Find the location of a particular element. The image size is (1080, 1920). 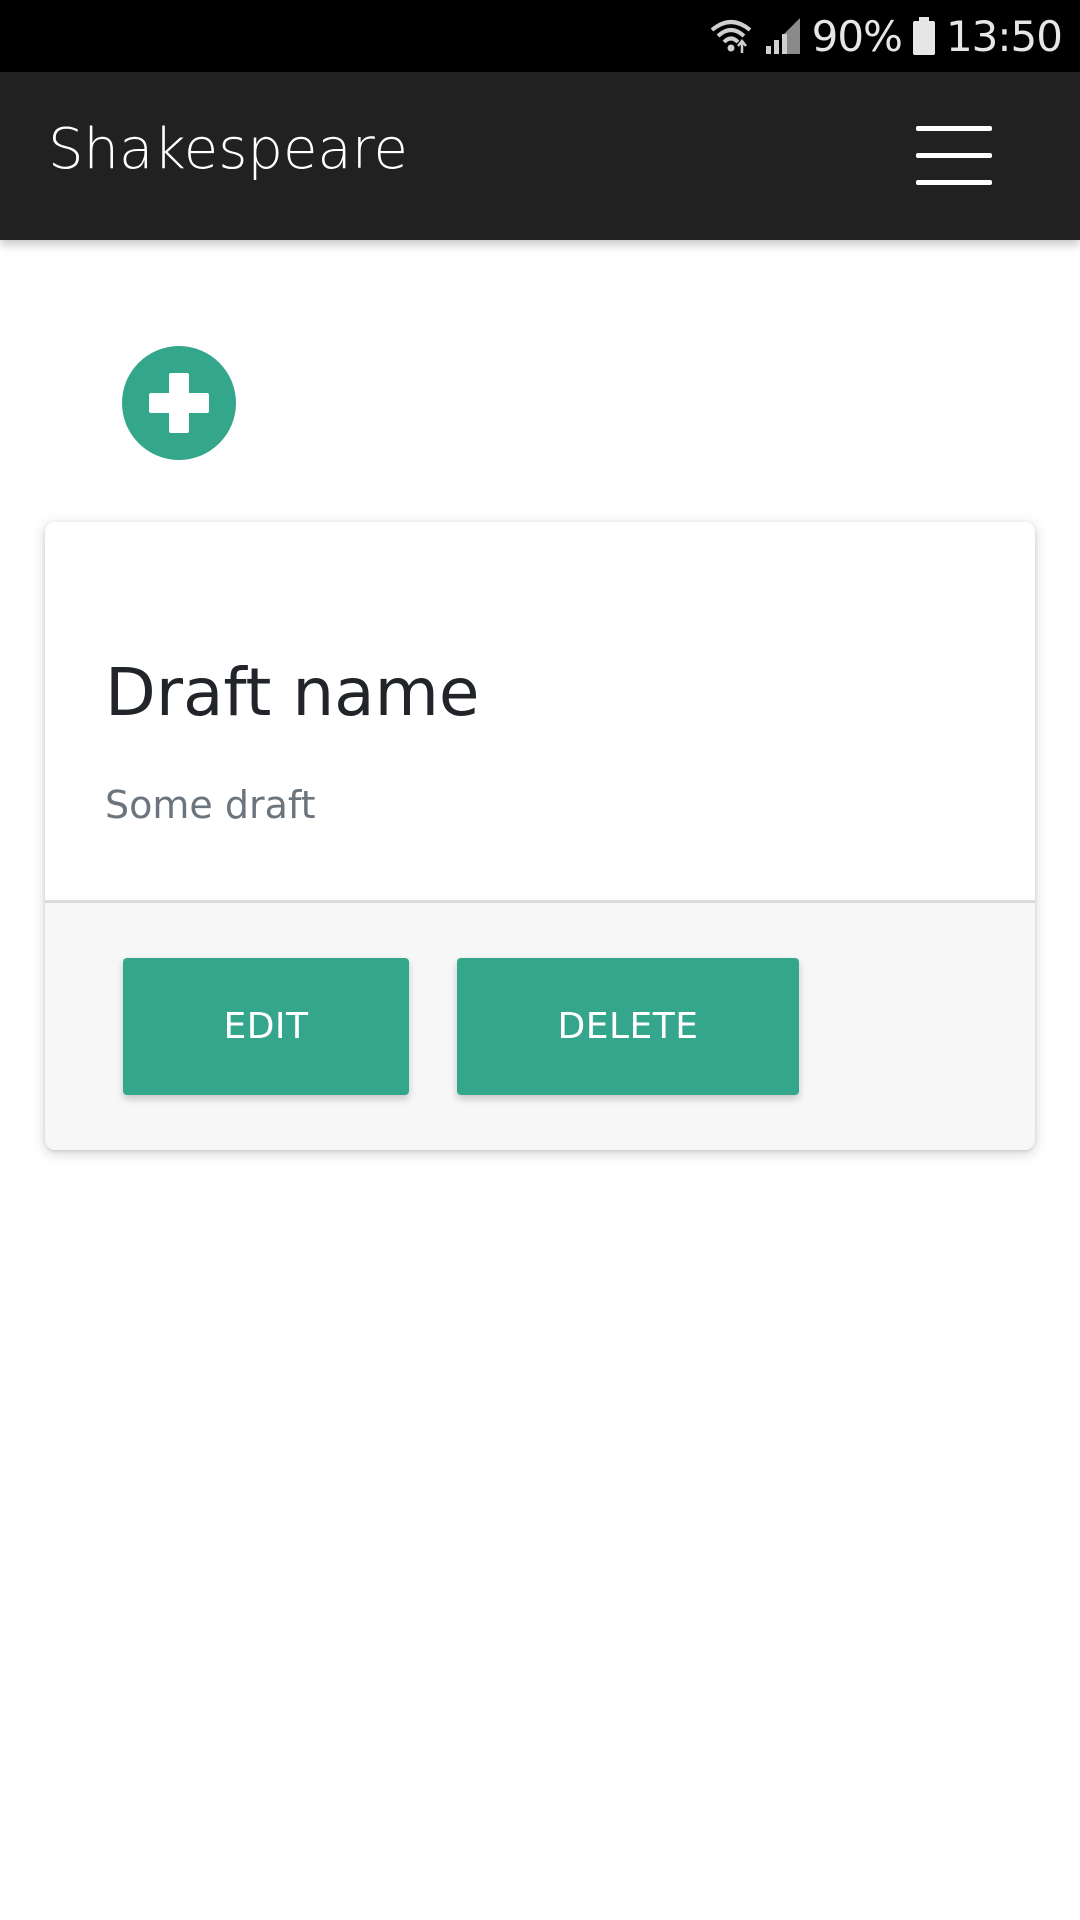

add-draft-button is located at coordinates (179, 403).